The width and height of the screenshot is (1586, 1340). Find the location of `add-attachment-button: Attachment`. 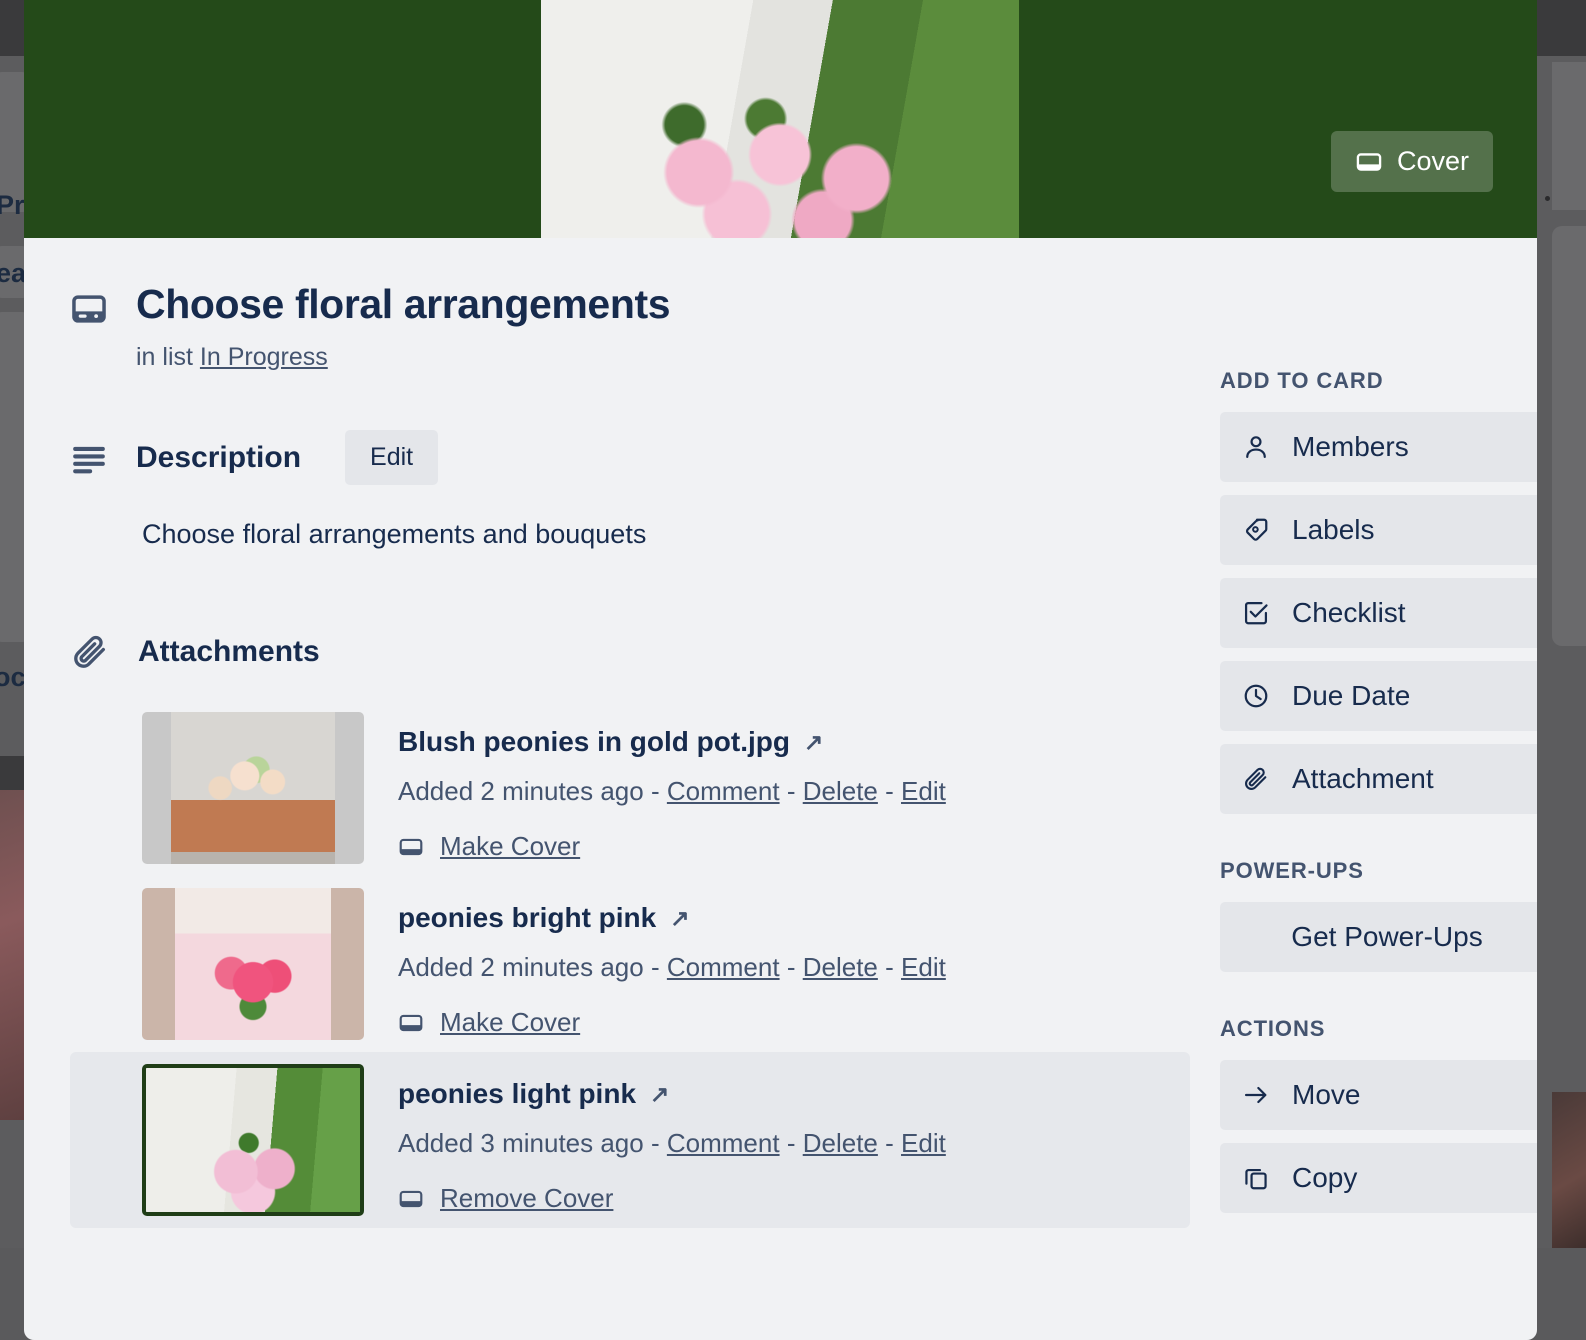

add-attachment-button: Attachment is located at coordinates (1378, 779).